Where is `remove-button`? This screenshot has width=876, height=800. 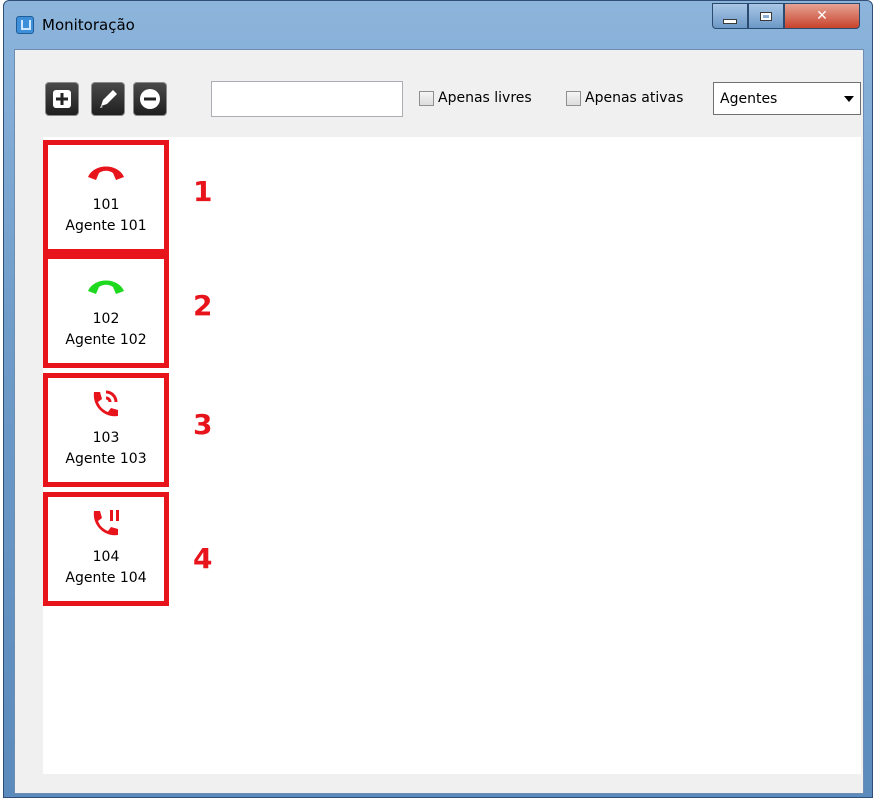
remove-button is located at coordinates (150, 99).